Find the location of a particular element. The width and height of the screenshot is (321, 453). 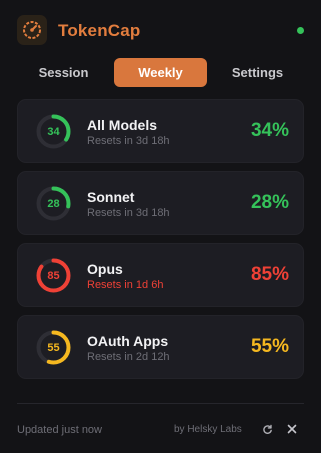

tab-settings: Settings is located at coordinates (257, 72).